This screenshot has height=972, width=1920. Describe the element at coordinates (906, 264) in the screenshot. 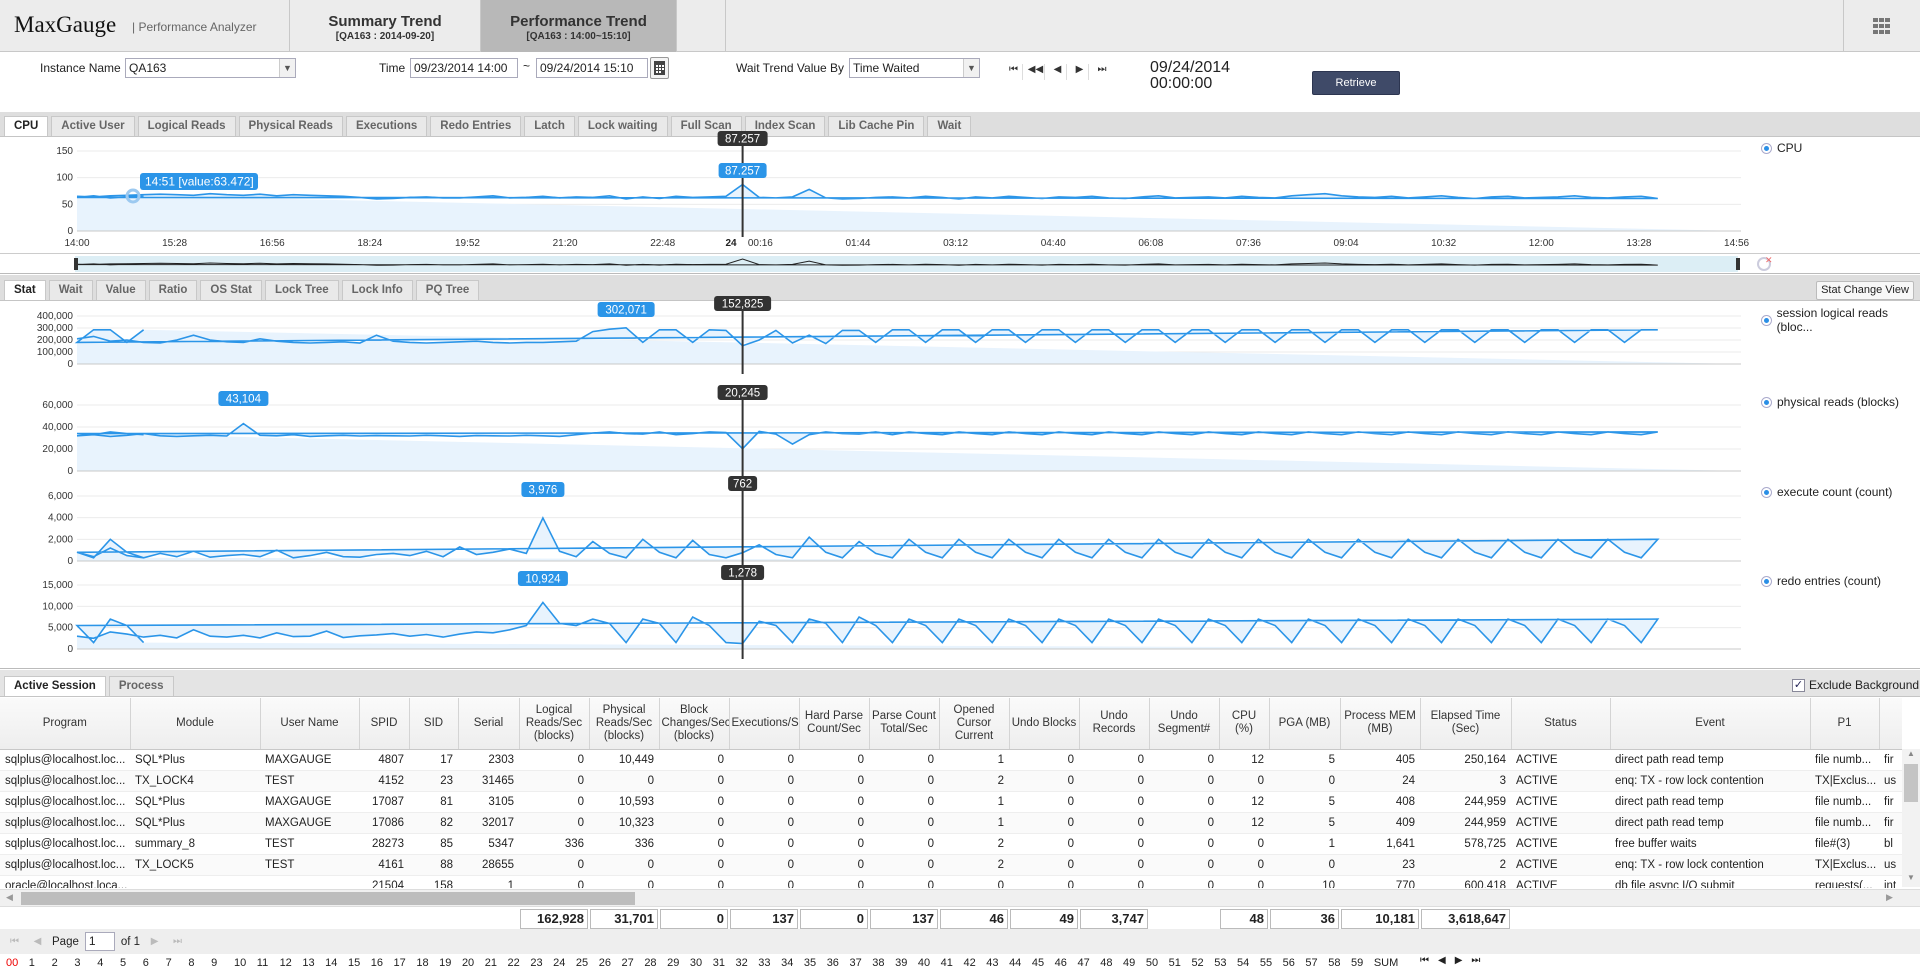

I see `navigator-selection` at that location.